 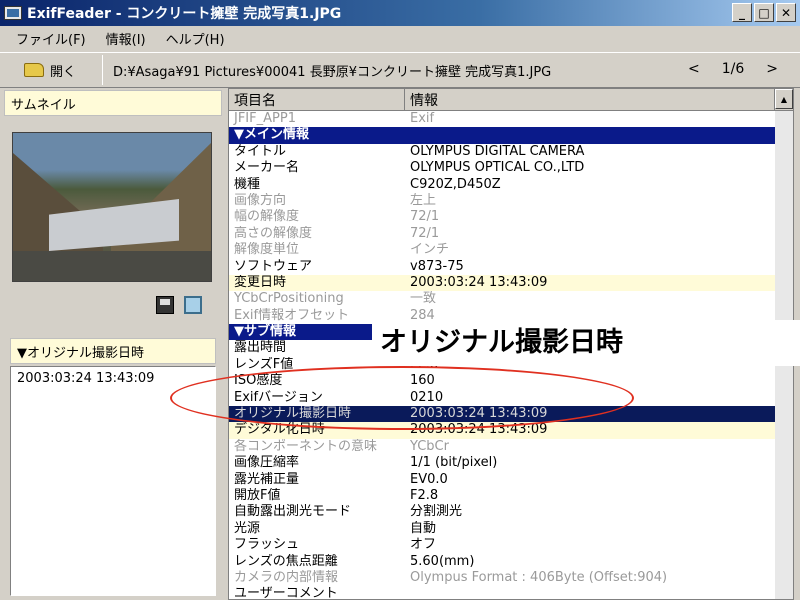 What do you see at coordinates (511, 512) in the screenshot?
I see `table-row: 自動露出測光モード 分割測光` at bounding box center [511, 512].